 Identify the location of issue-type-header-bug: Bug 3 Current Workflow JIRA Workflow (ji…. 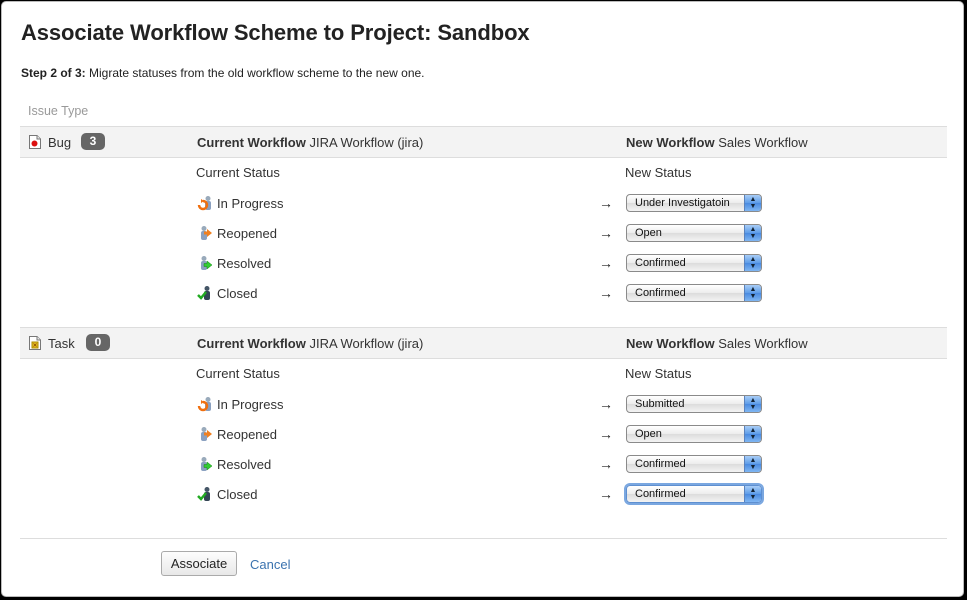
(483, 142).